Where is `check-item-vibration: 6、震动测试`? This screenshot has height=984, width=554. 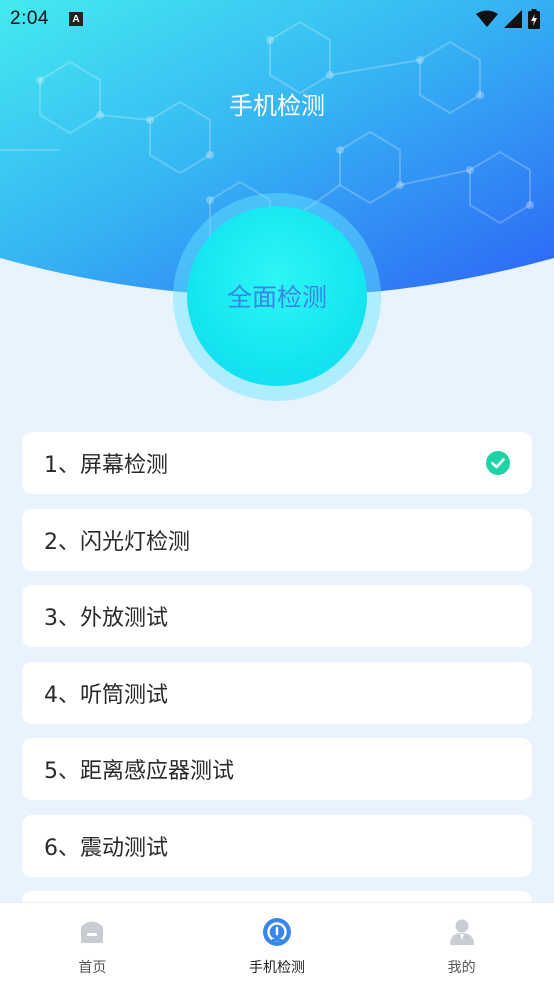 check-item-vibration: 6、震动测试 is located at coordinates (277, 845).